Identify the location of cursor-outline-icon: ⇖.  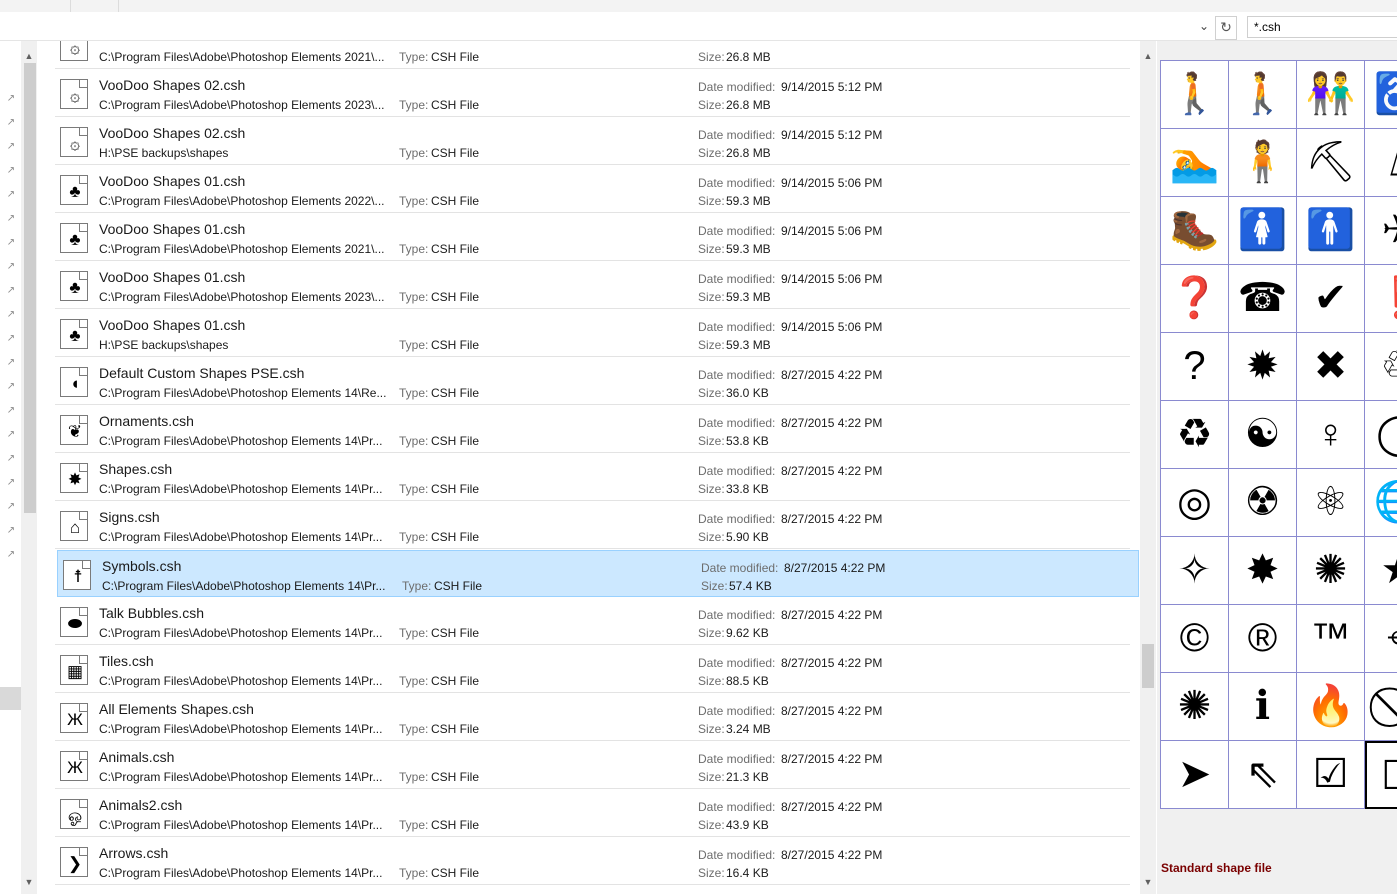
(1263, 775).